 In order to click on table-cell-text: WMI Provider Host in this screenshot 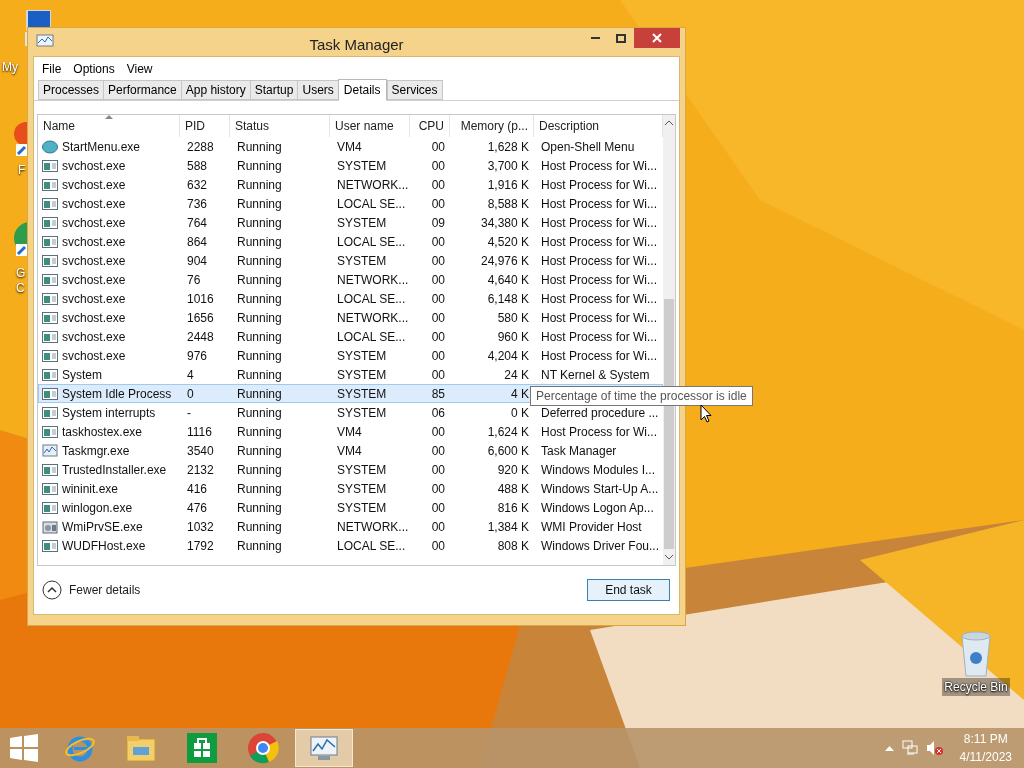, I will do `click(591, 527)`.